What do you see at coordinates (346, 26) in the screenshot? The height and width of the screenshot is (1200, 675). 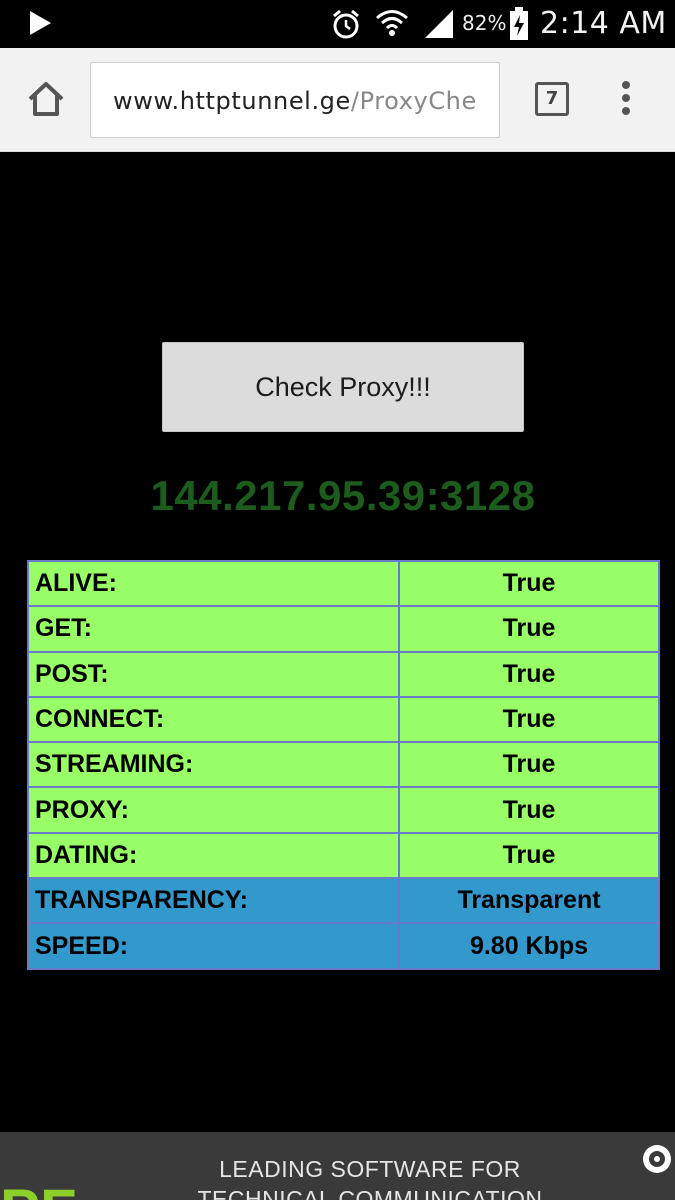 I see `alarm-icon` at bounding box center [346, 26].